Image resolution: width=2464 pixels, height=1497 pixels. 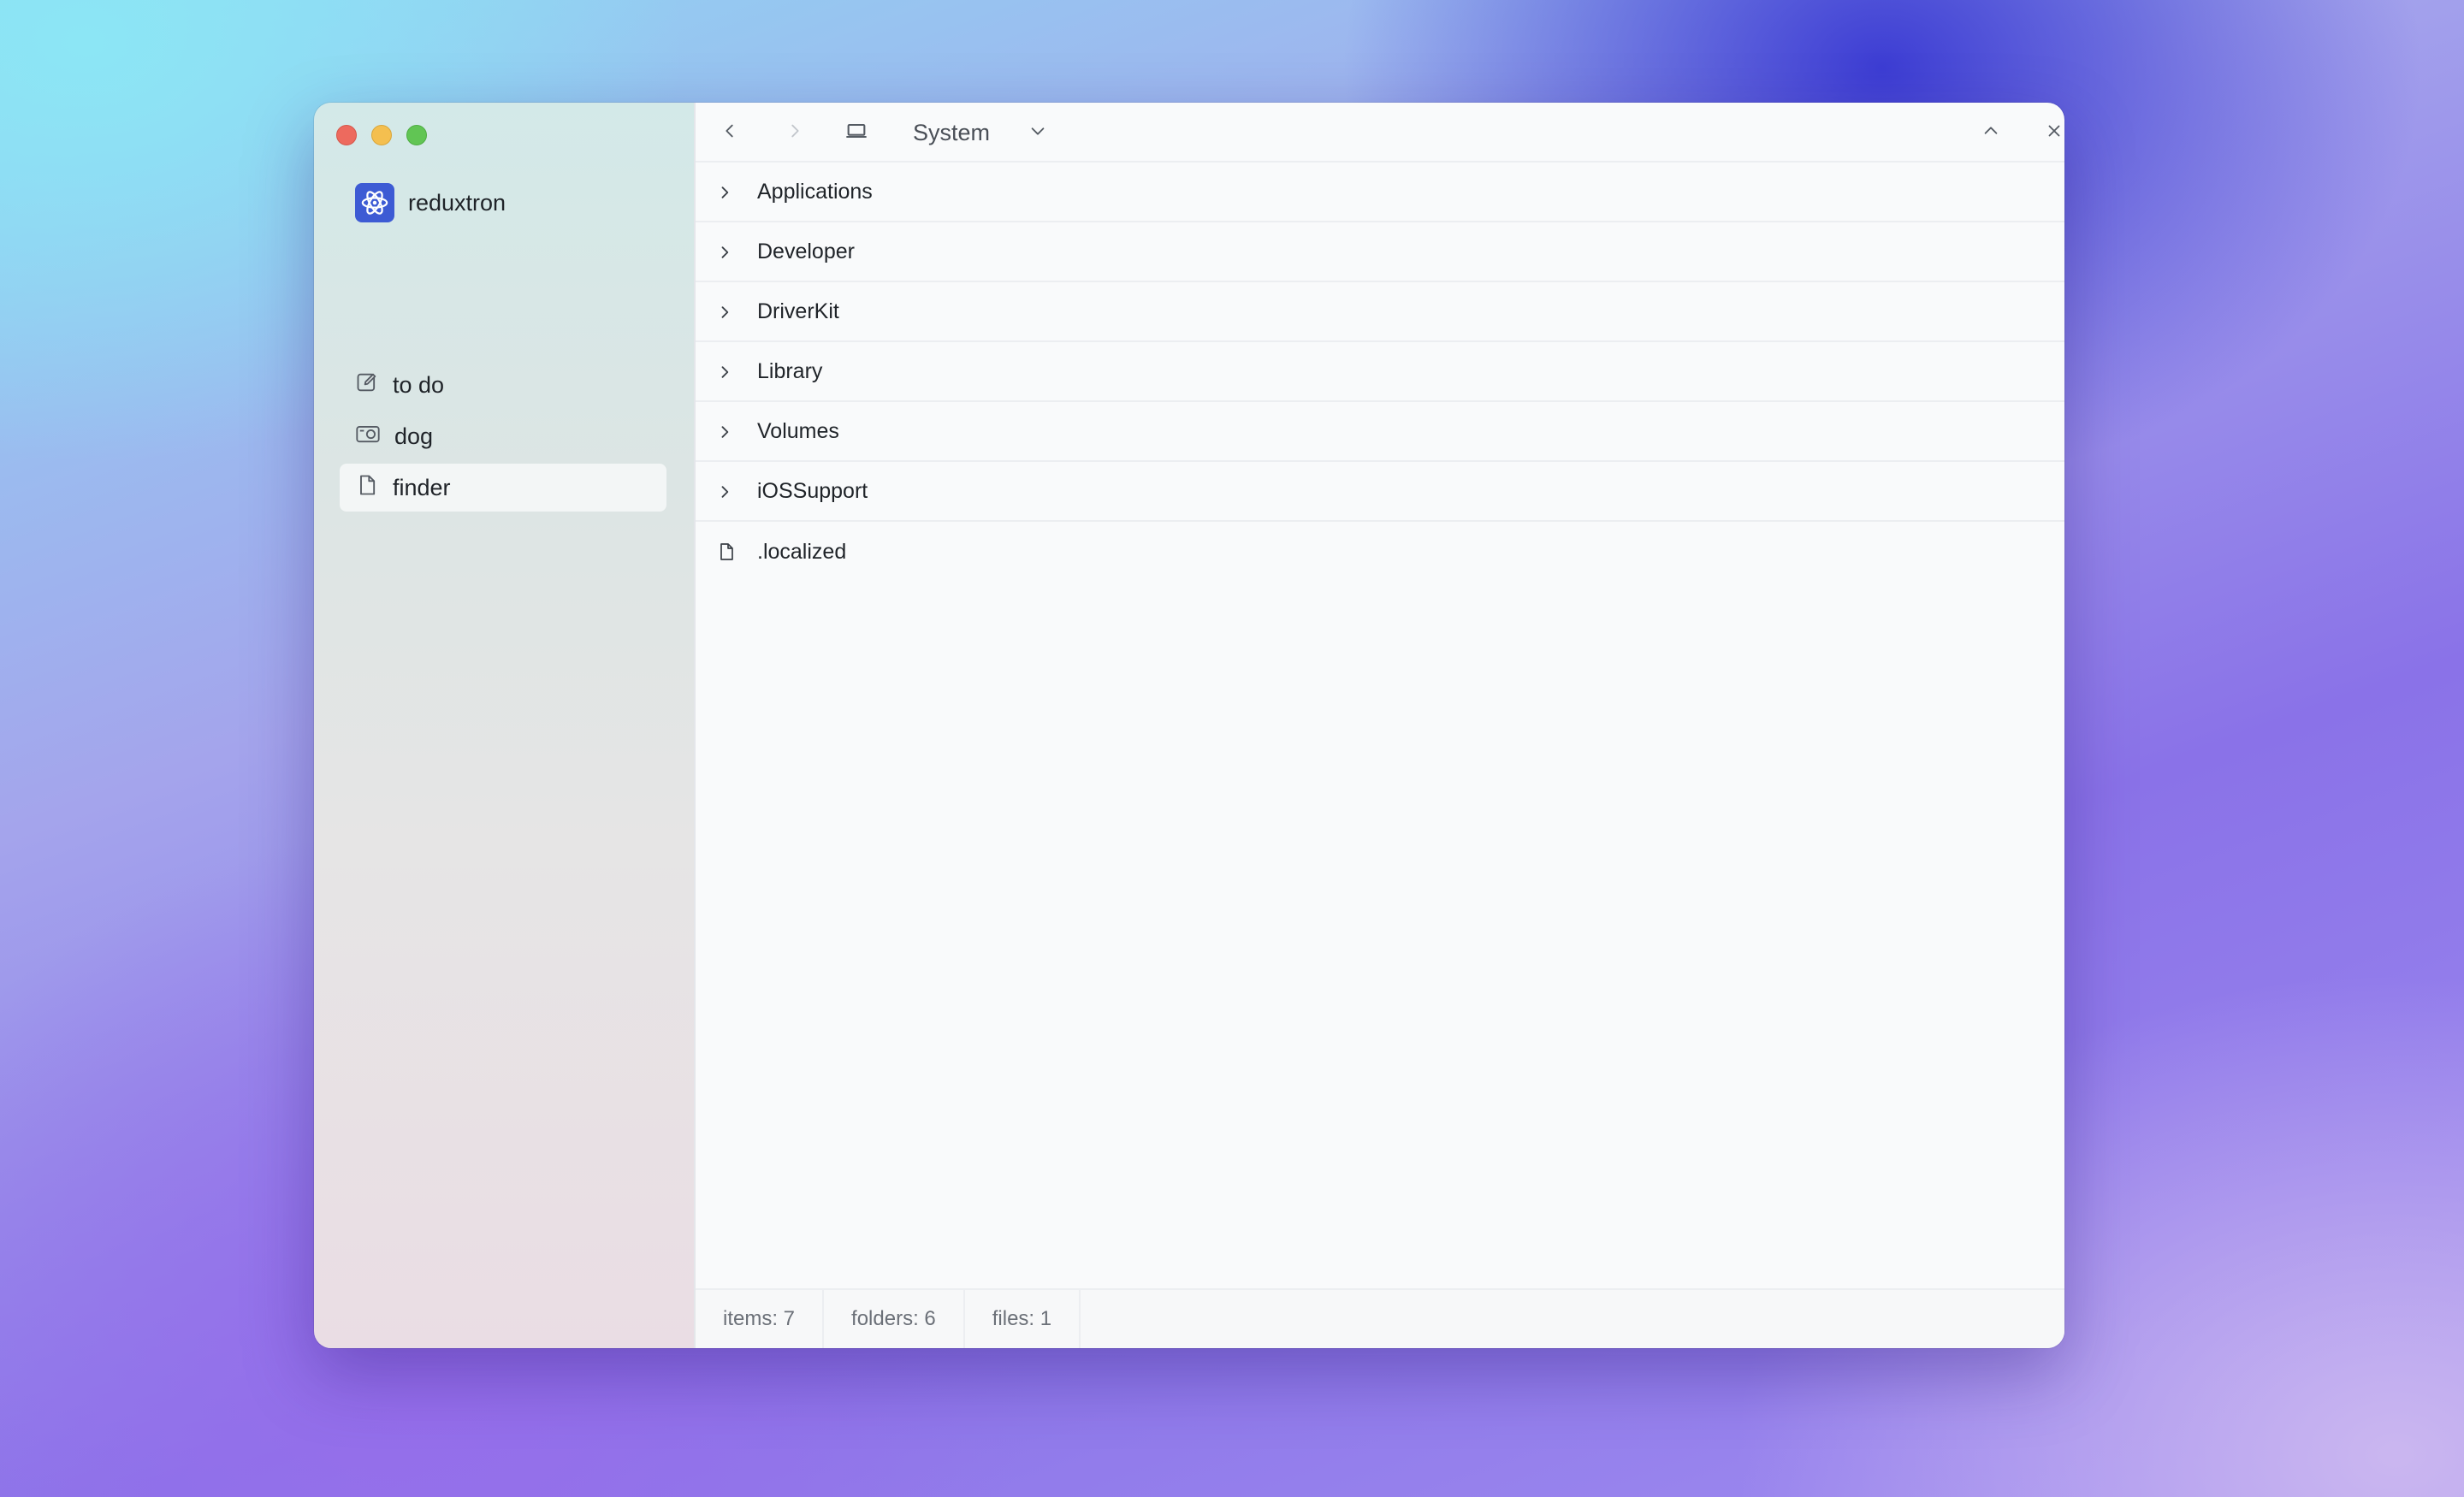 I want to click on location-label: System, so click(x=951, y=133).